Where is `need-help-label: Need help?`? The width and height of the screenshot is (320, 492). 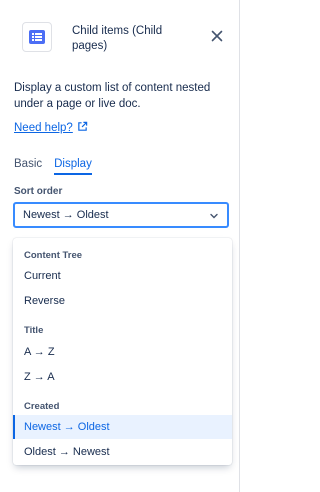
need-help-label: Need help? is located at coordinates (43, 128).